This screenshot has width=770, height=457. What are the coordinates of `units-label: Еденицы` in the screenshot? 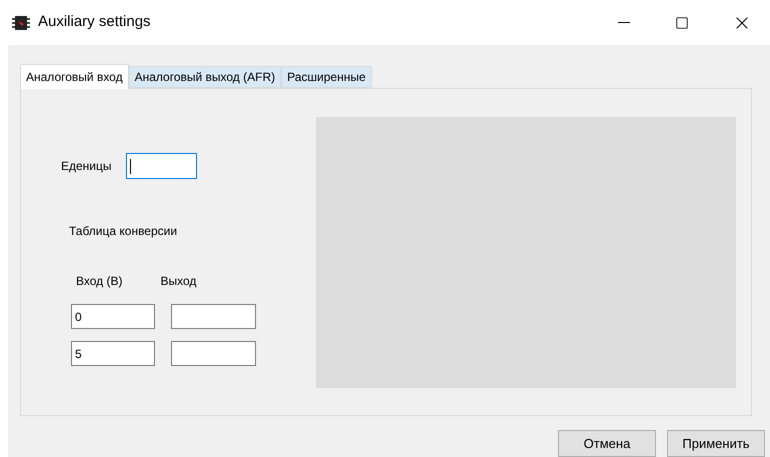 It's located at (86, 166).